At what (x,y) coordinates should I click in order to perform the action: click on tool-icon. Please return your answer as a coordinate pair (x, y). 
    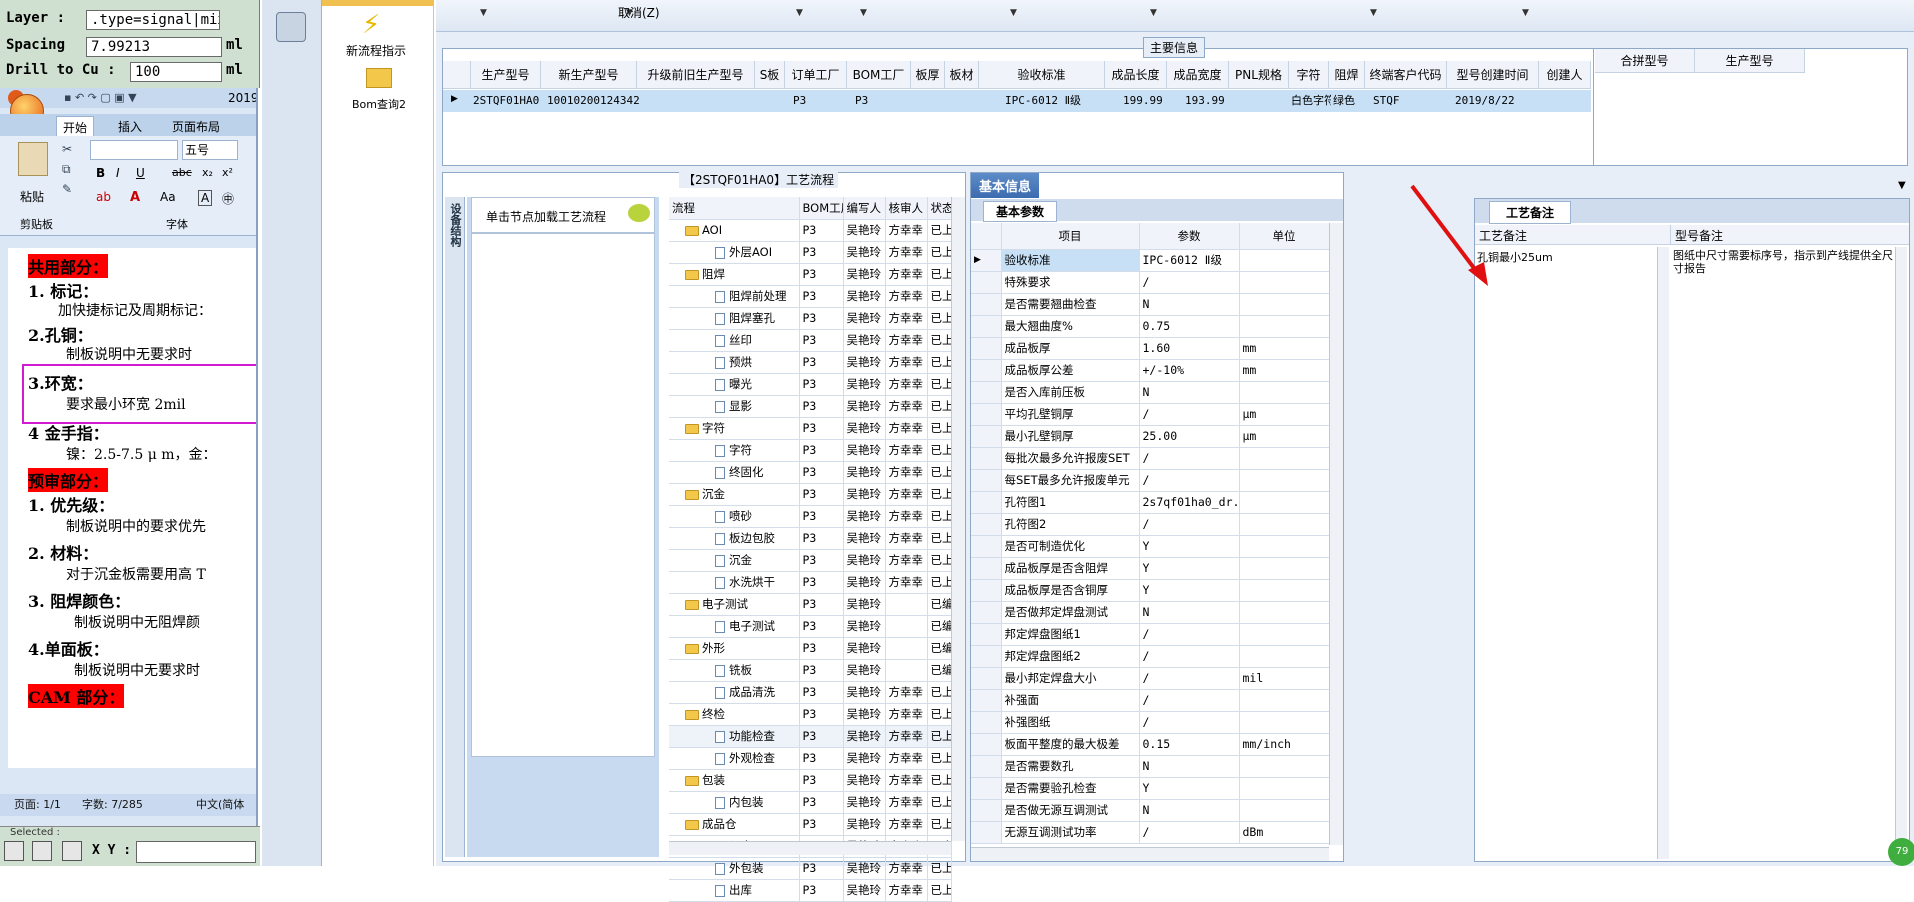
    Looking at the image, I should click on (14, 851).